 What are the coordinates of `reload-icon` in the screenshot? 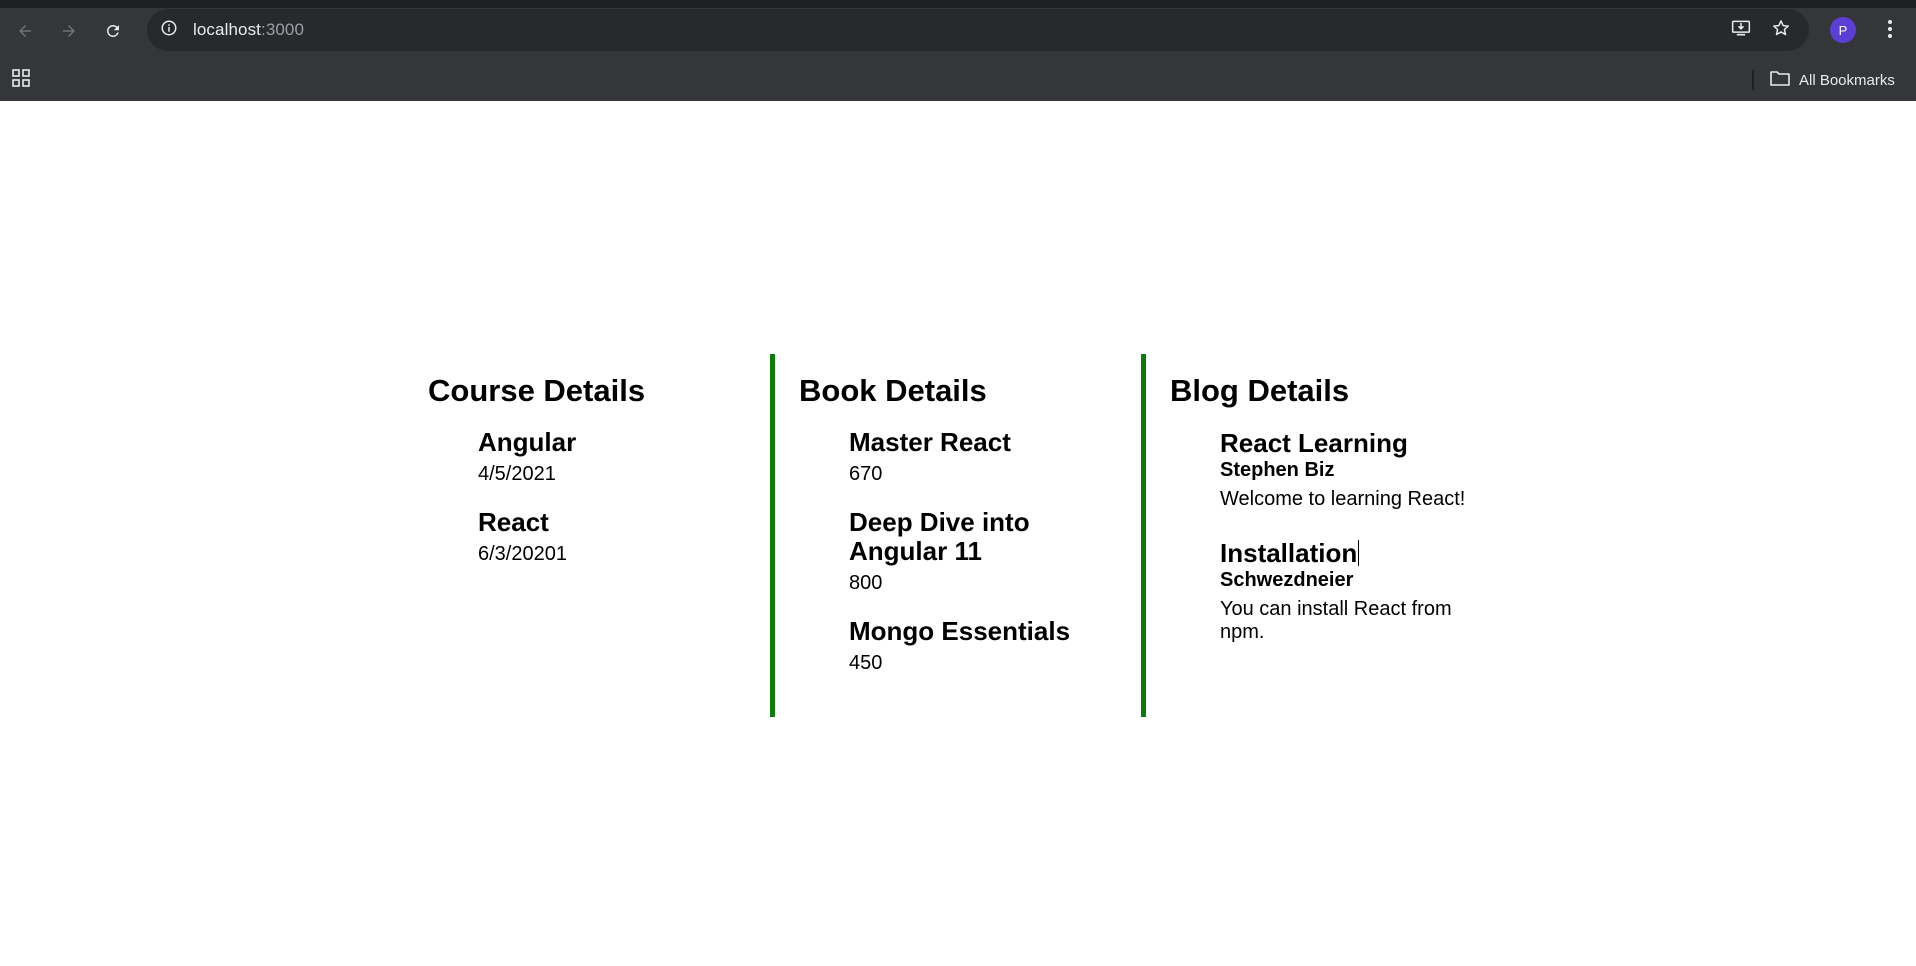 It's located at (113, 31).